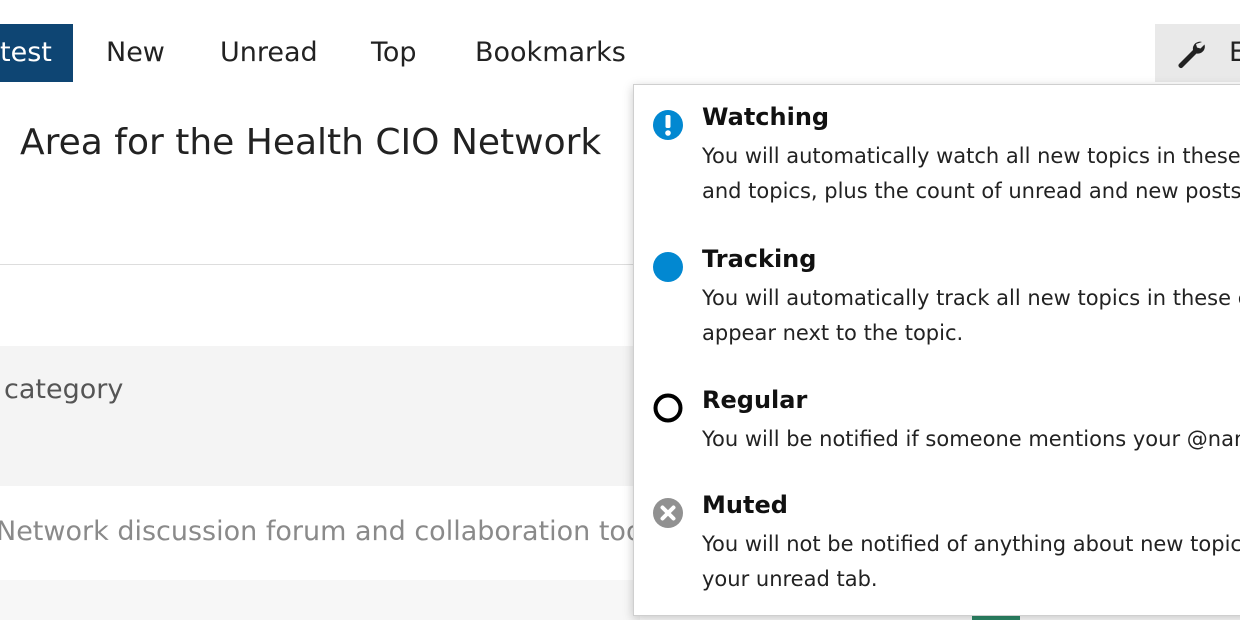 This screenshot has height=620, width=1240. What do you see at coordinates (668, 513) in the screenshot?
I see `times-circle-icon` at bounding box center [668, 513].